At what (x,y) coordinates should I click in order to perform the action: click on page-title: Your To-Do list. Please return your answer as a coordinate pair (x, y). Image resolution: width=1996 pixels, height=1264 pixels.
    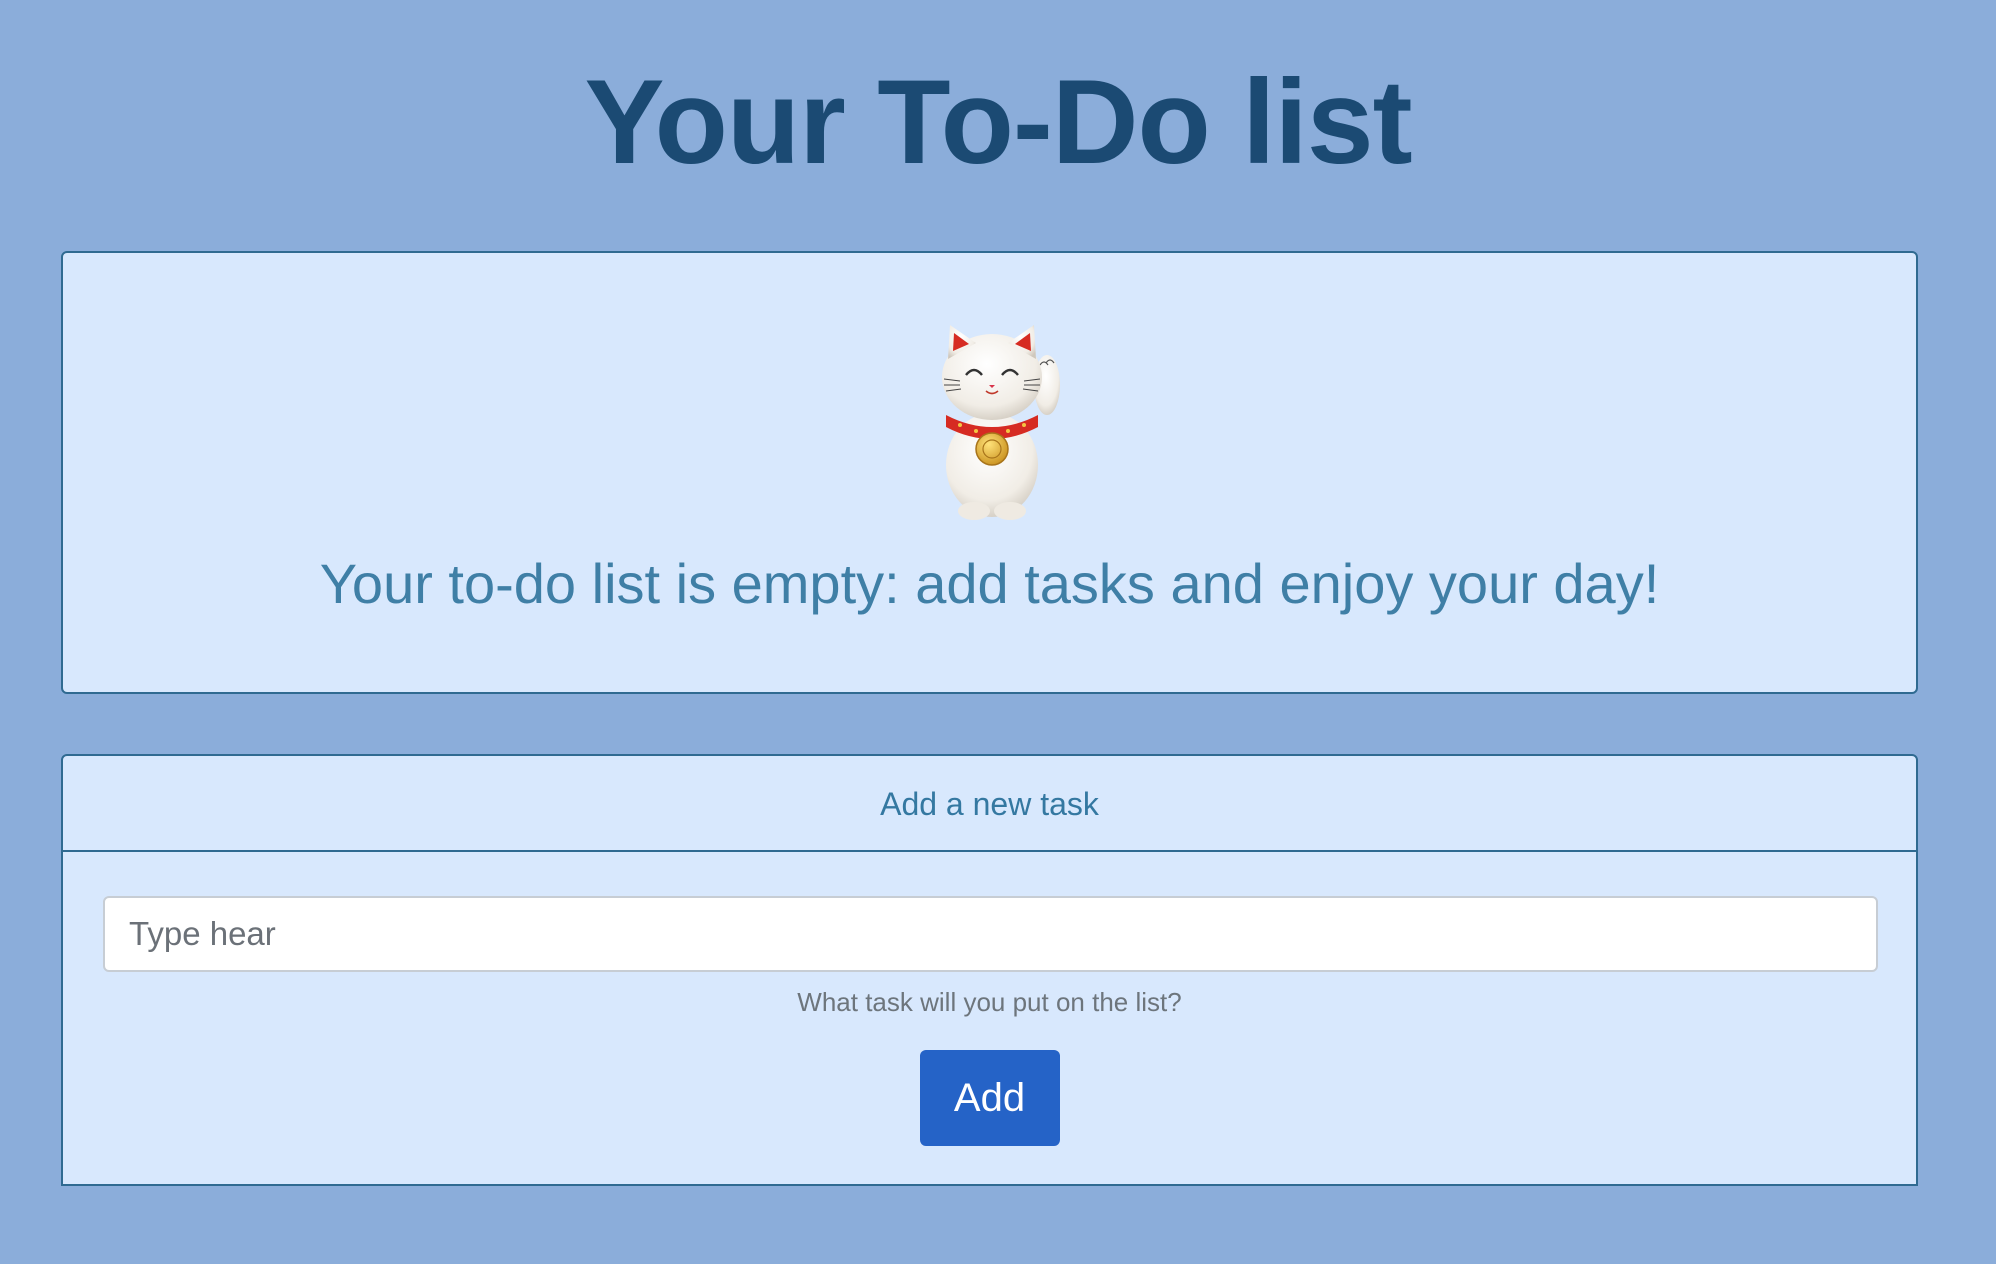
    Looking at the image, I should click on (998, 122).